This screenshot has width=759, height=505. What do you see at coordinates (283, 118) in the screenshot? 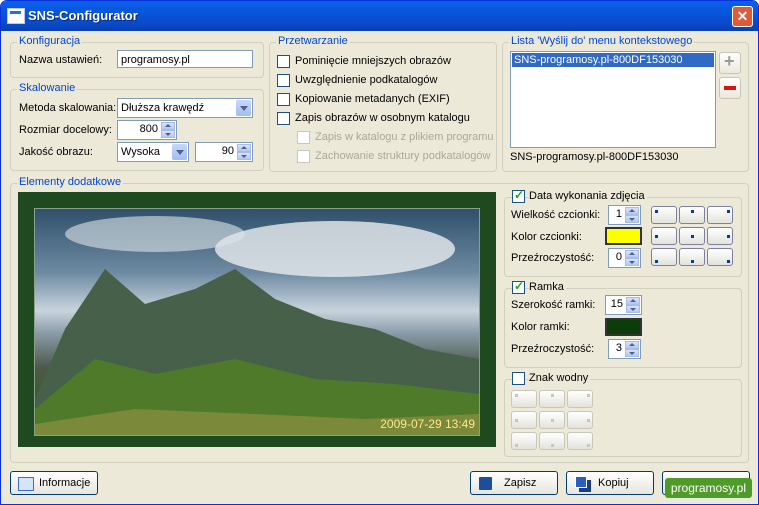
I see `option-separate-folder-checkbox` at bounding box center [283, 118].